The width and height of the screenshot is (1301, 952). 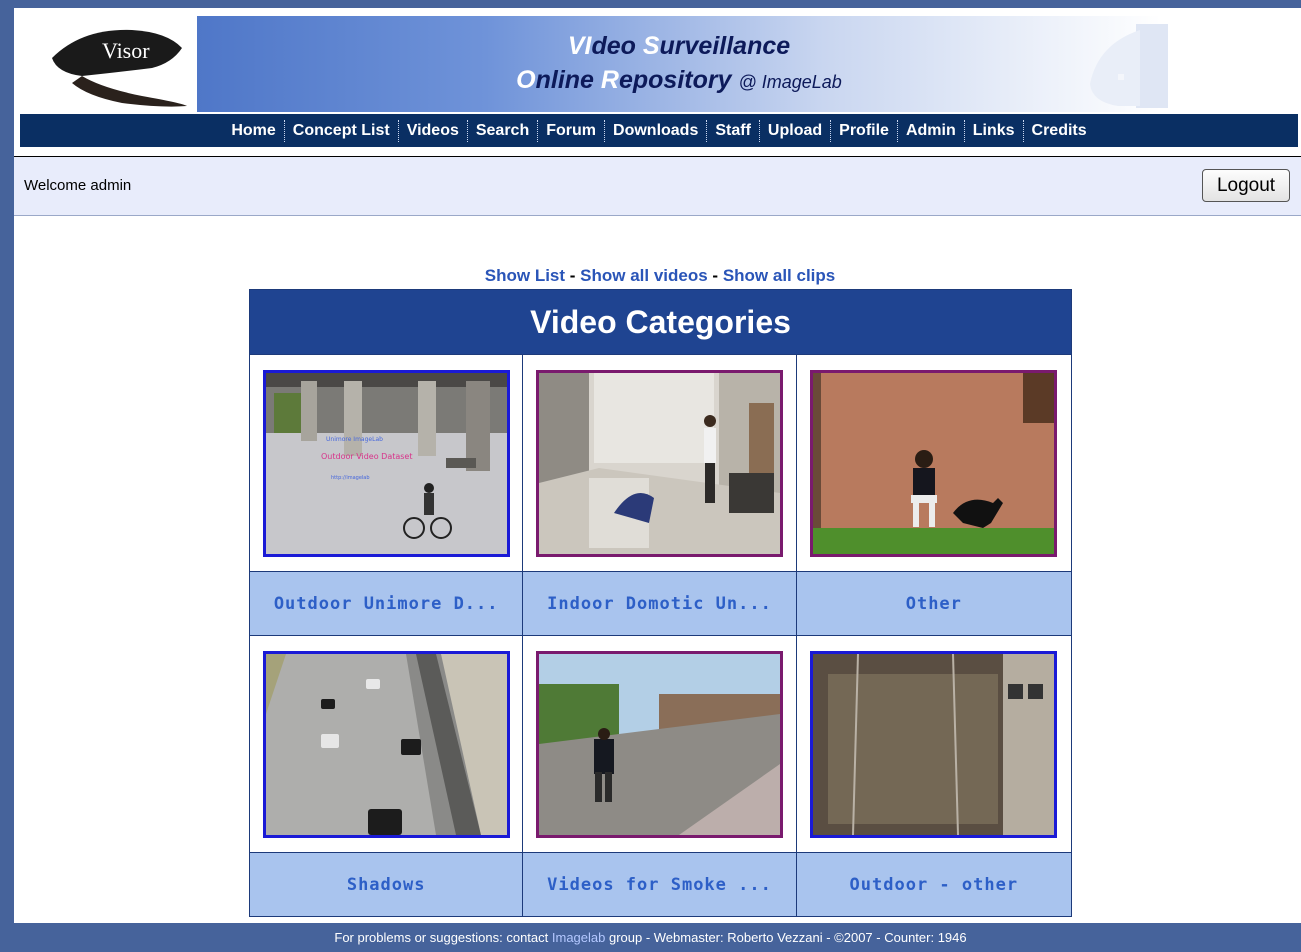 What do you see at coordinates (1059, 130) in the screenshot?
I see `nav-credits: Credits` at bounding box center [1059, 130].